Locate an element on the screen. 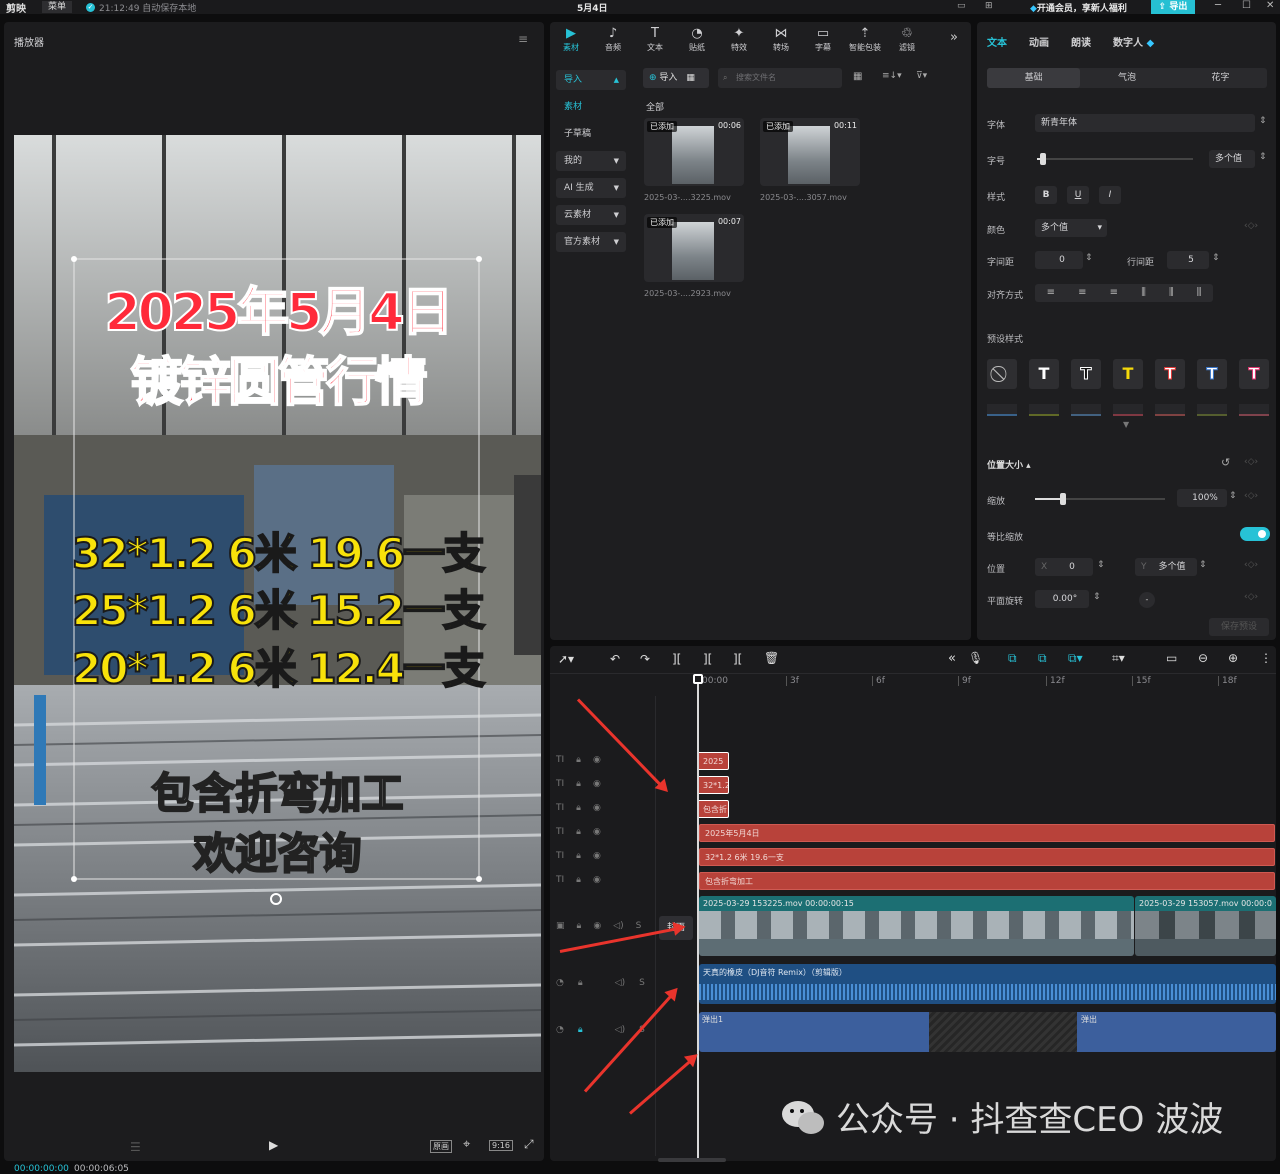  collapse-icon: « is located at coordinates (952, 658).